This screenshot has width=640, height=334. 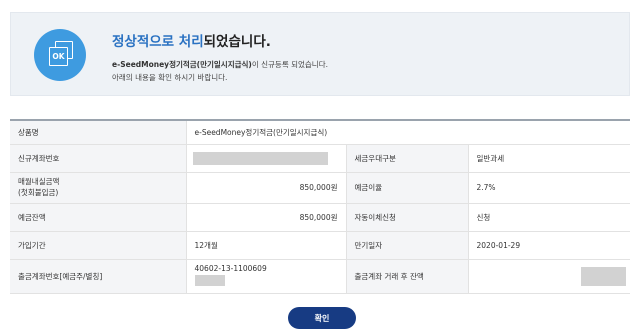 What do you see at coordinates (289, 64) in the screenshot?
I see `banner-message-suffix: 이 신규등록 되었습니다.` at bounding box center [289, 64].